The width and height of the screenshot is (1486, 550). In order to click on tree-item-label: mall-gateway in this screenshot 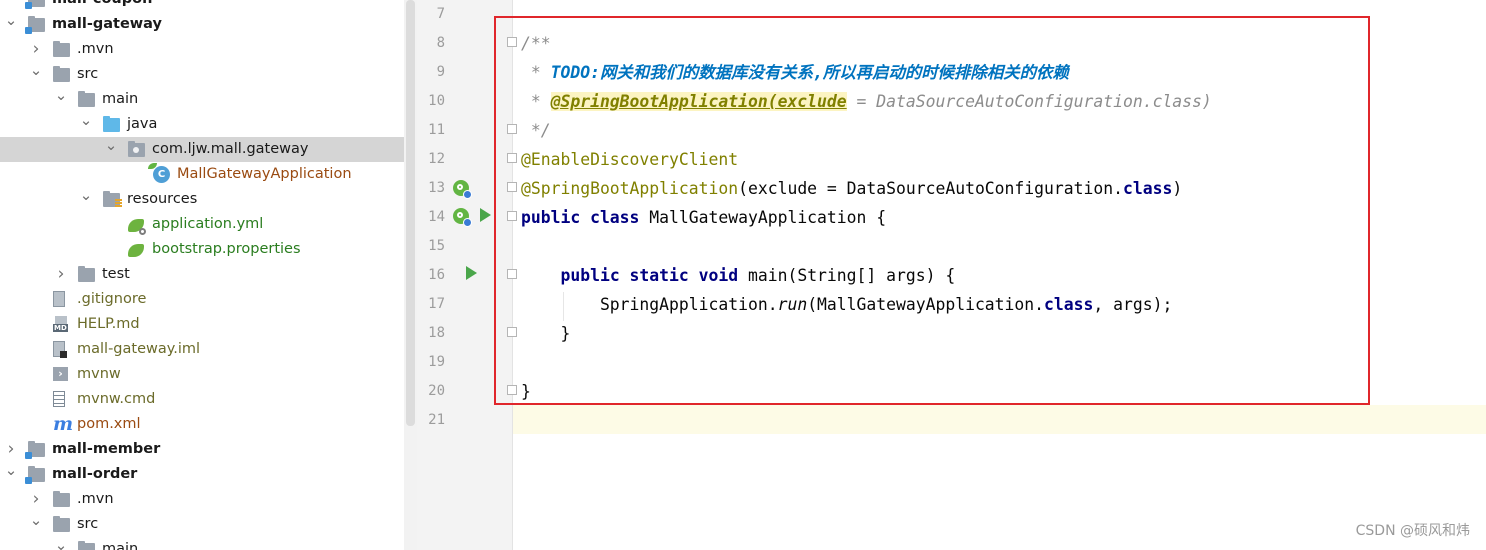, I will do `click(107, 24)`.